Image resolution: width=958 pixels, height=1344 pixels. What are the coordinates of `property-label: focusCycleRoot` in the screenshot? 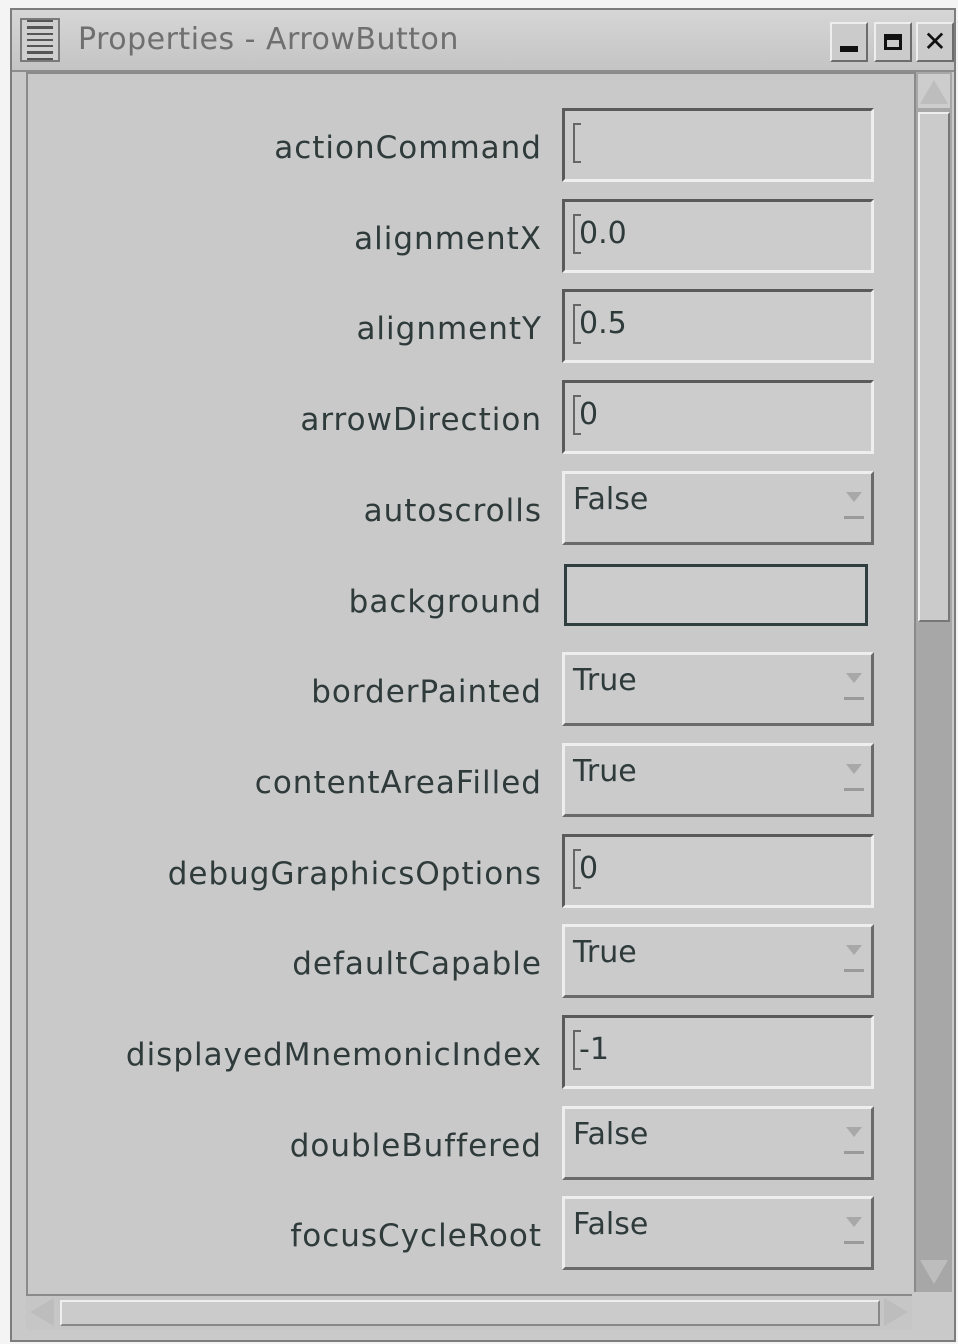 It's located at (416, 1236).